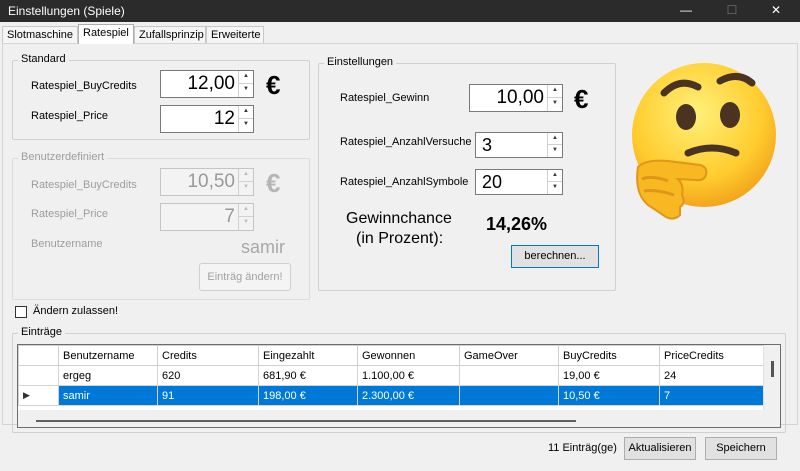  What do you see at coordinates (245, 277) in the screenshot?
I see `edit-entry-button: Einträg ändern!` at bounding box center [245, 277].